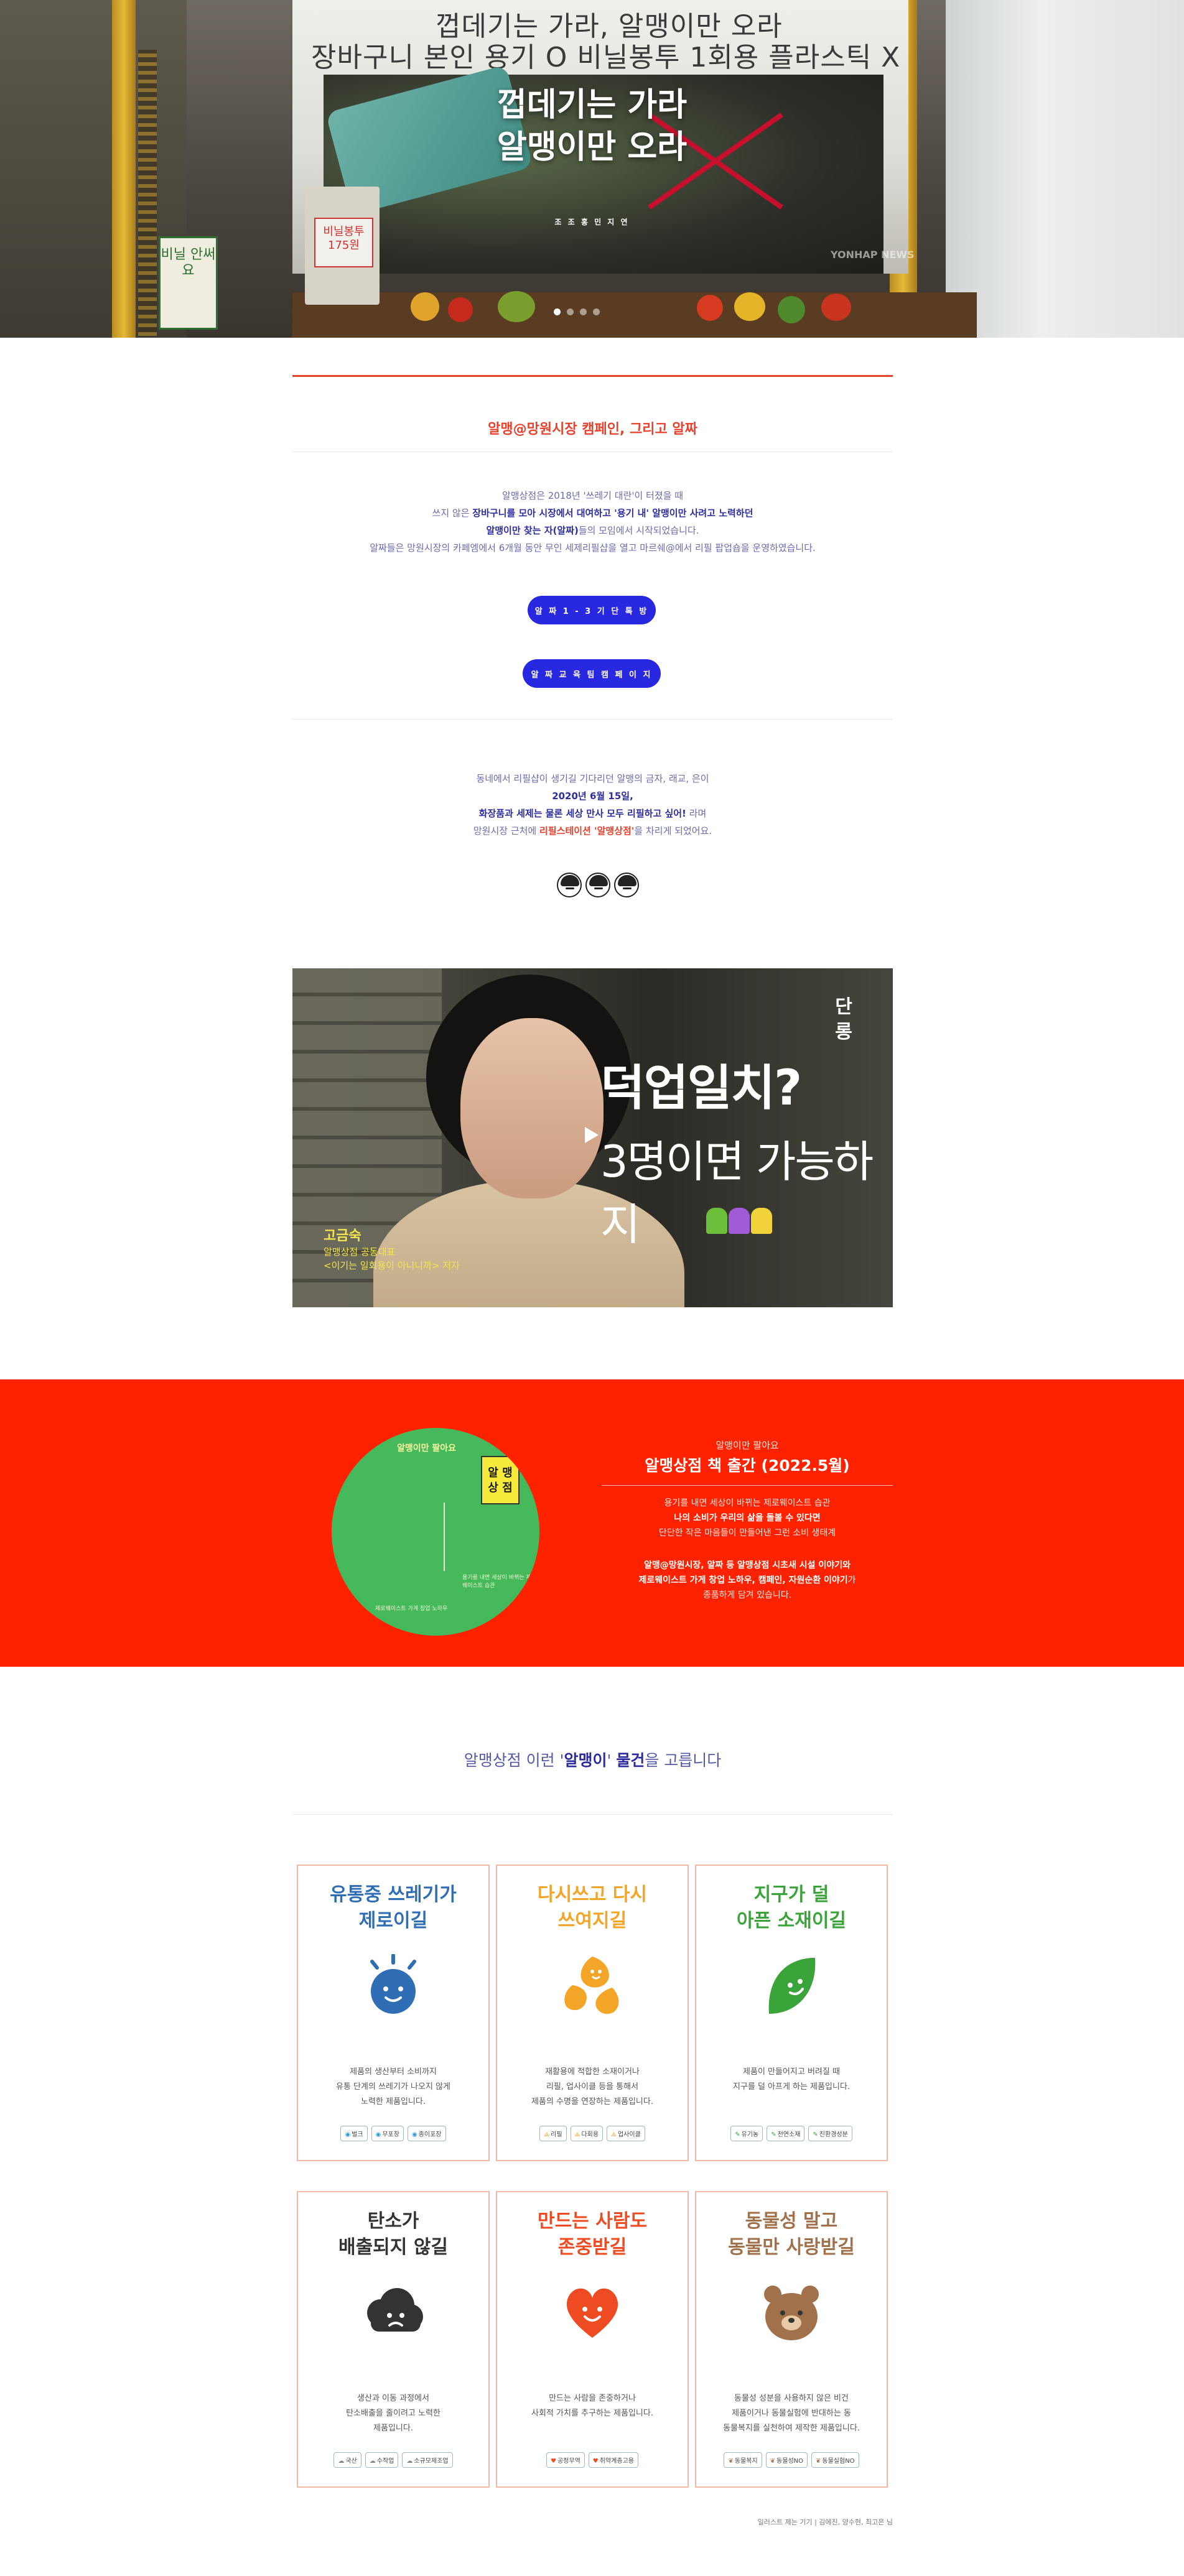 This screenshot has height=2576, width=1184. What do you see at coordinates (748, 1486) in the screenshot?
I see `book-divider` at bounding box center [748, 1486].